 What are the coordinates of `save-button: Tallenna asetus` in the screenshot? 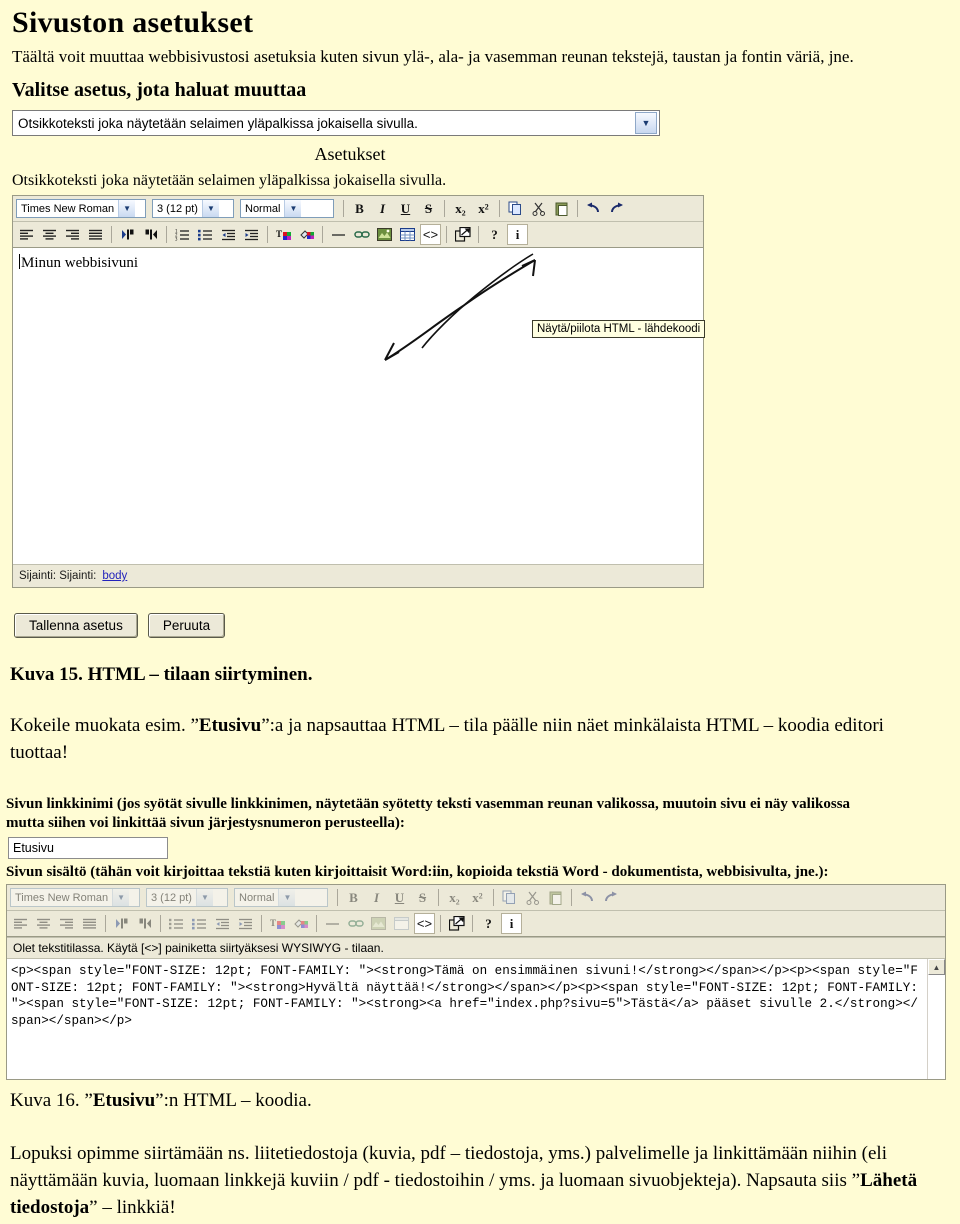 It's located at (76, 625).